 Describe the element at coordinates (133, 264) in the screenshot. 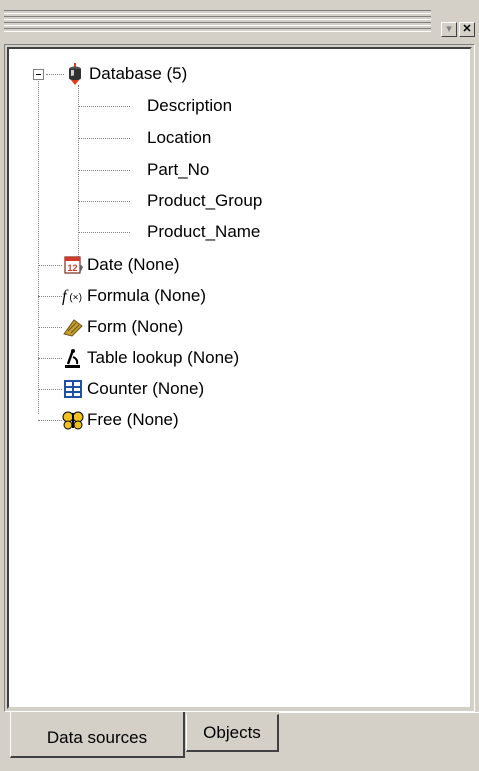

I see `tree-node-label: Date (None)` at that location.